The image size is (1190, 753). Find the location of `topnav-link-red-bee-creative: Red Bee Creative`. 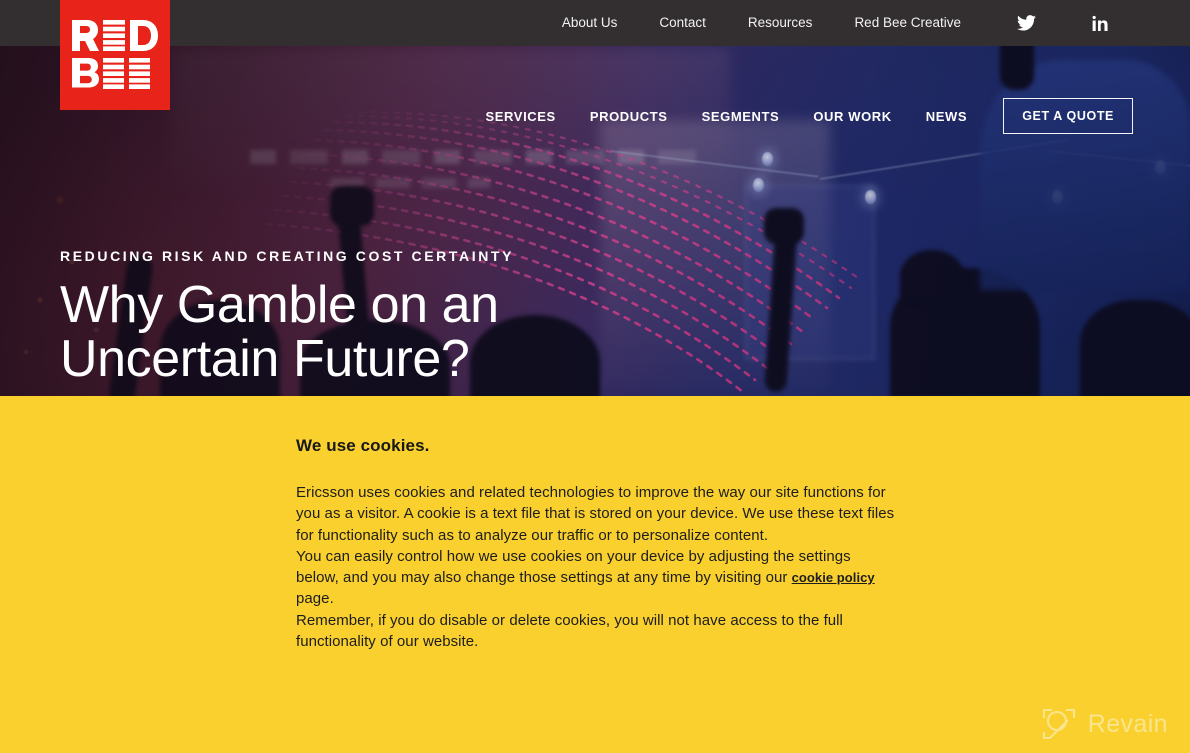

topnav-link-red-bee-creative: Red Bee Creative is located at coordinates (907, 23).